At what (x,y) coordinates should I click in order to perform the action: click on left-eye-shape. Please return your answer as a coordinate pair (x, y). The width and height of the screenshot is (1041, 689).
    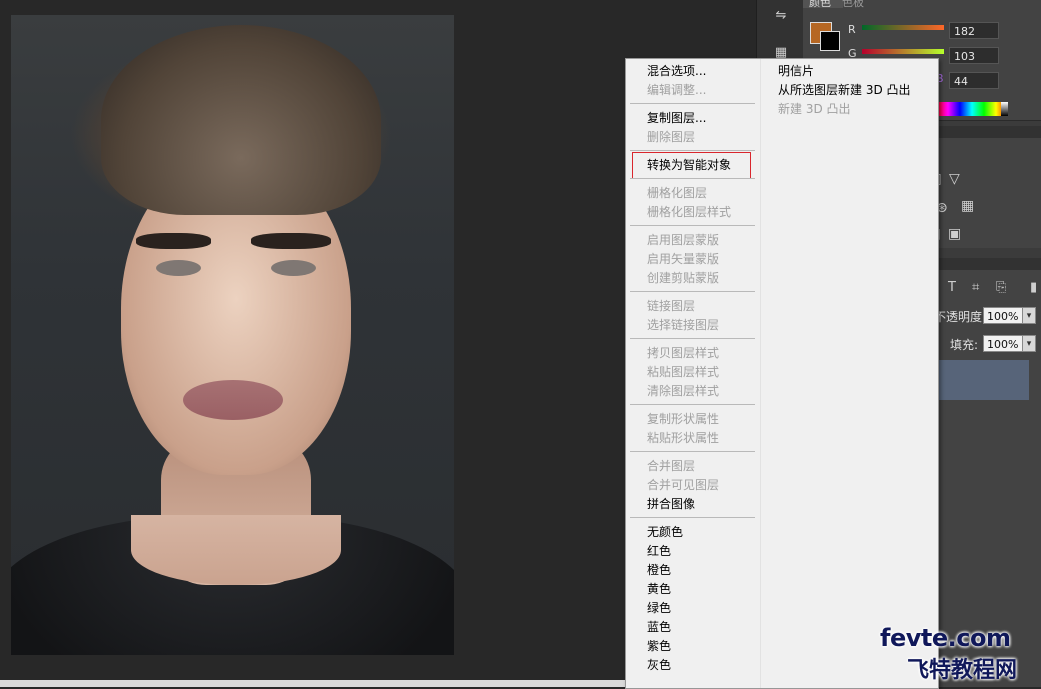
    Looking at the image, I should click on (178, 268).